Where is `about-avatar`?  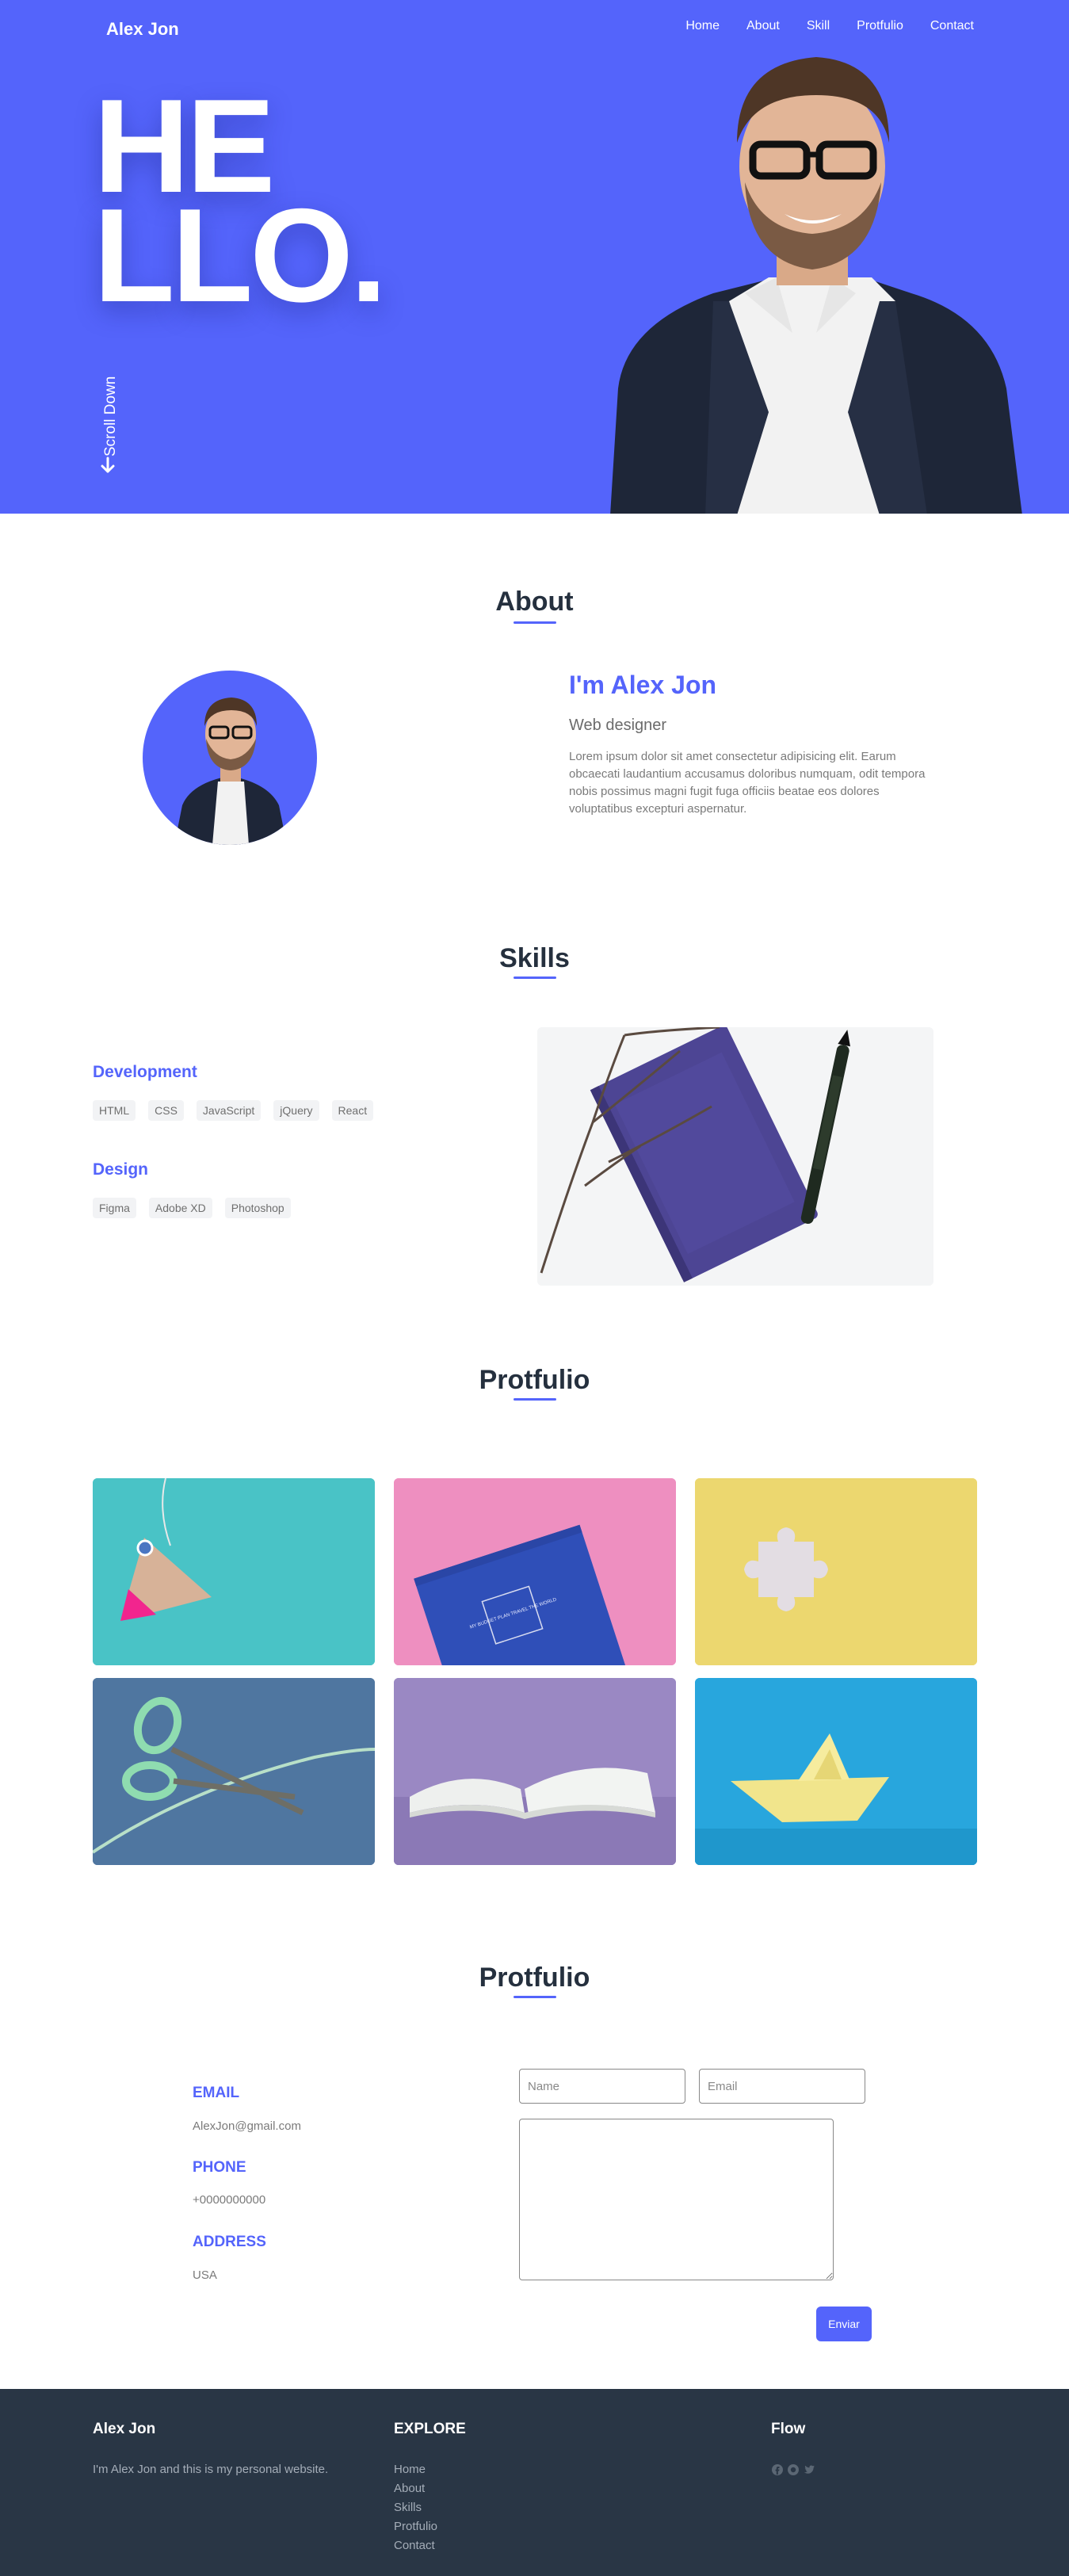
about-avatar is located at coordinates (230, 758).